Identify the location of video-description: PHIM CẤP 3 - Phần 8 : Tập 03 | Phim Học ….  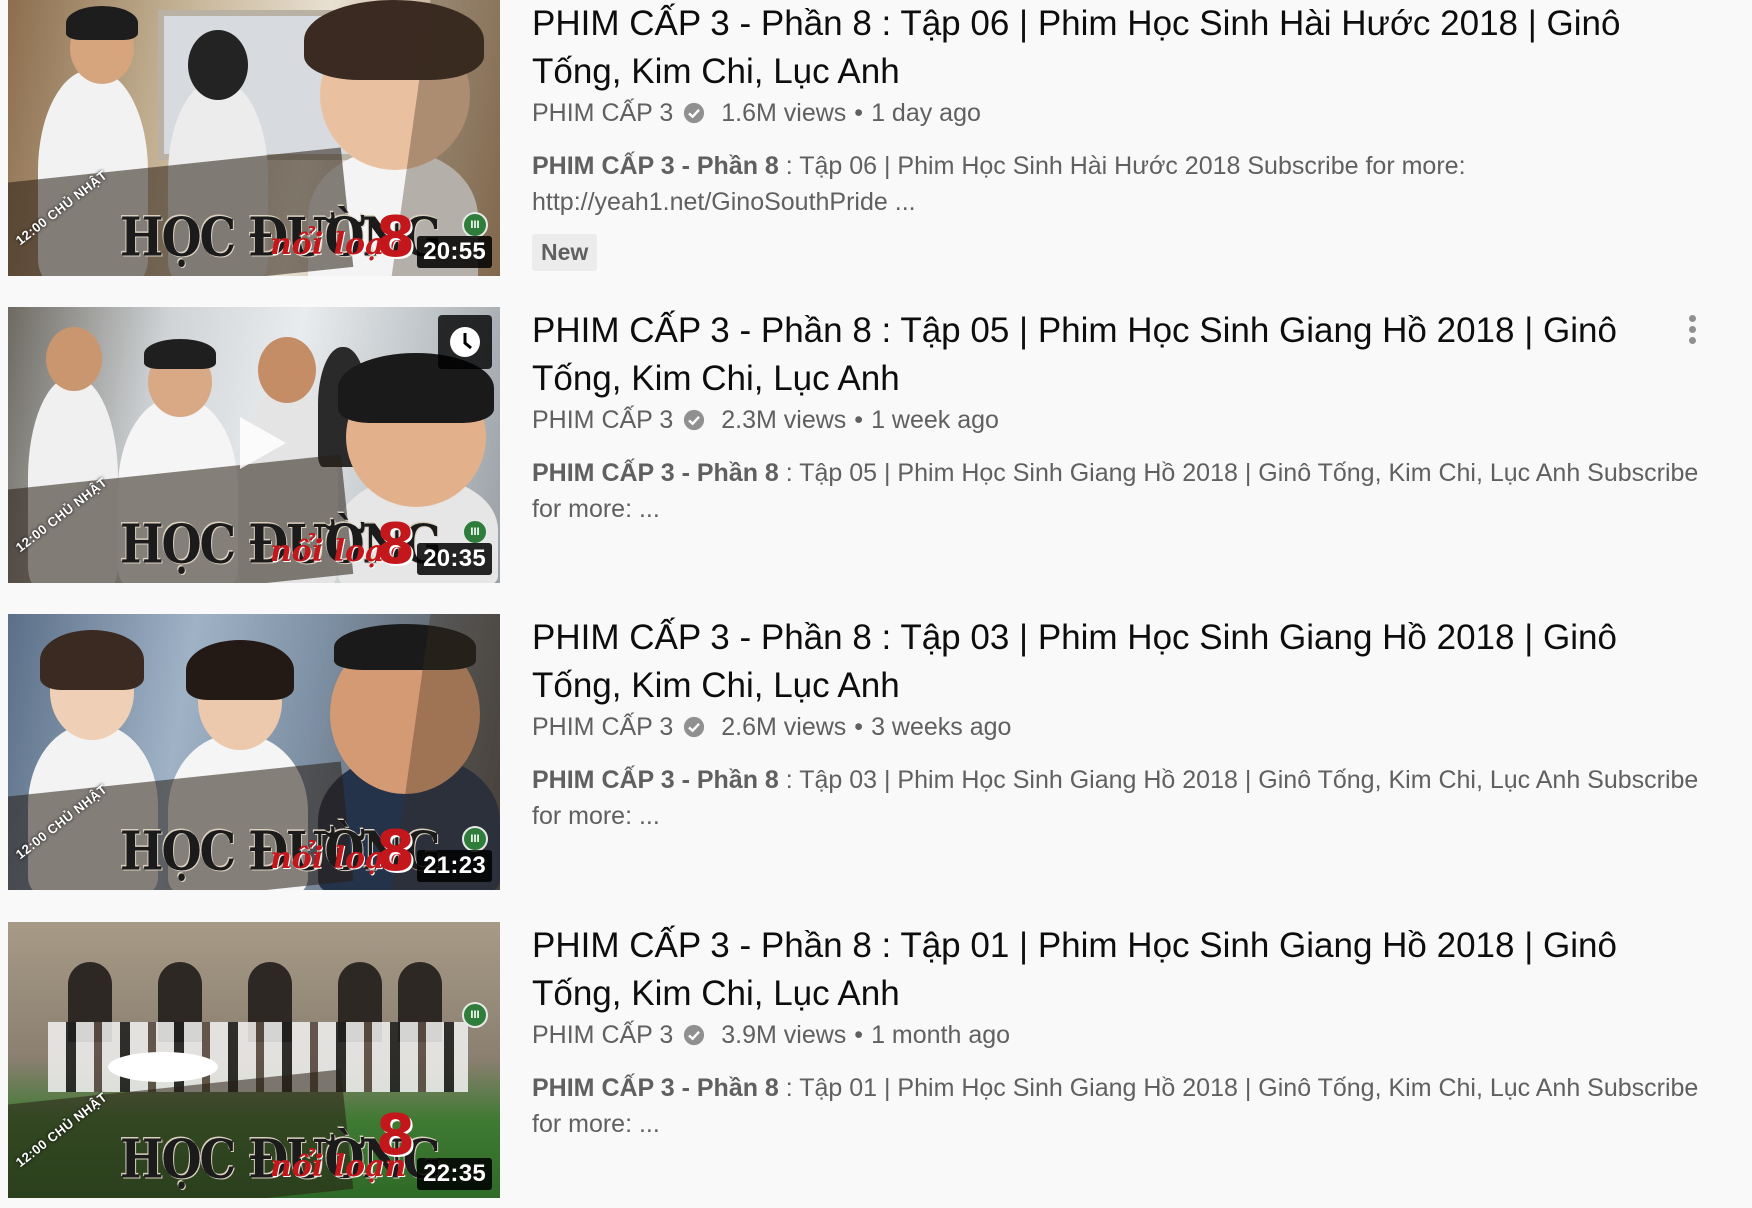
(1122, 798).